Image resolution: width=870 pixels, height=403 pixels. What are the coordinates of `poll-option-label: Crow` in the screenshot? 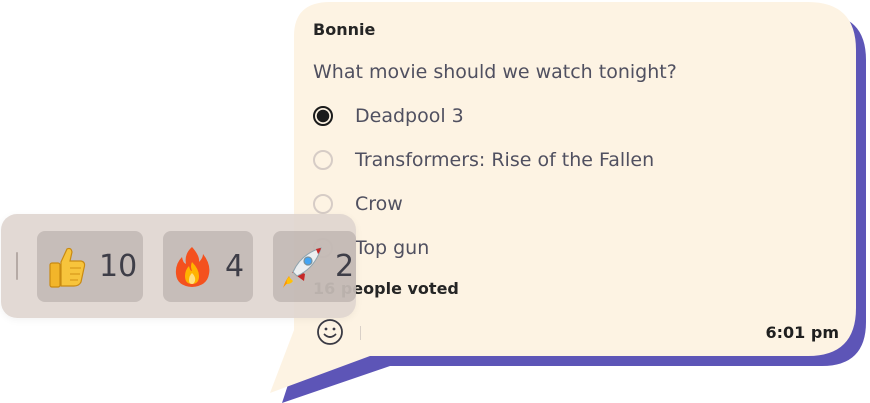 It's located at (379, 204).